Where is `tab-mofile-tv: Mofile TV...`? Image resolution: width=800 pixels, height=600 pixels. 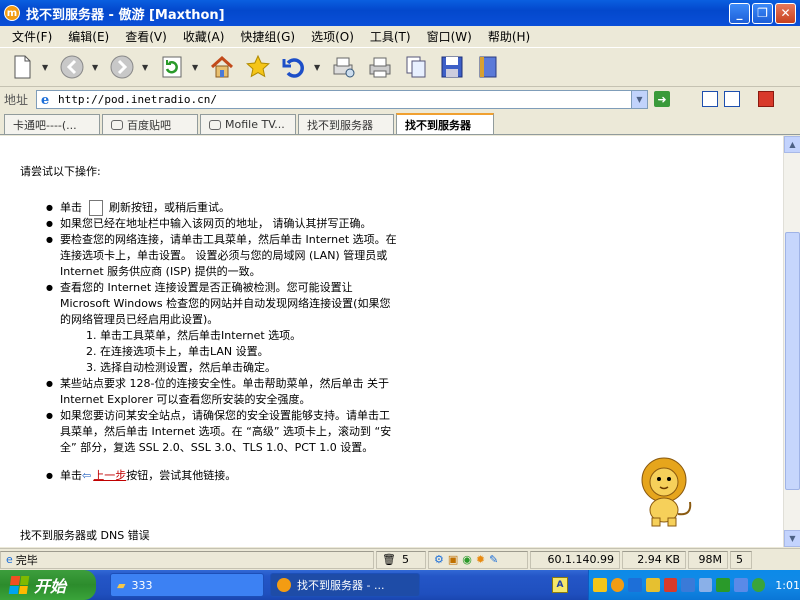
tab-mofile-tv: Mofile TV... is located at coordinates (248, 124).